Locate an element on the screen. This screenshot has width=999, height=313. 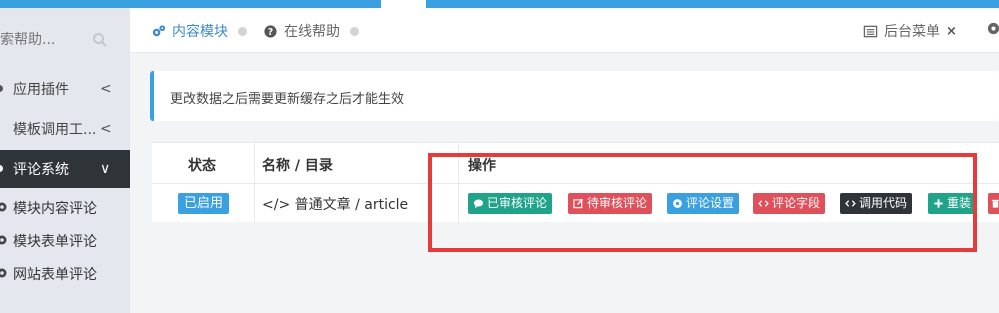
status-badge: 已启用 is located at coordinates (204, 203).